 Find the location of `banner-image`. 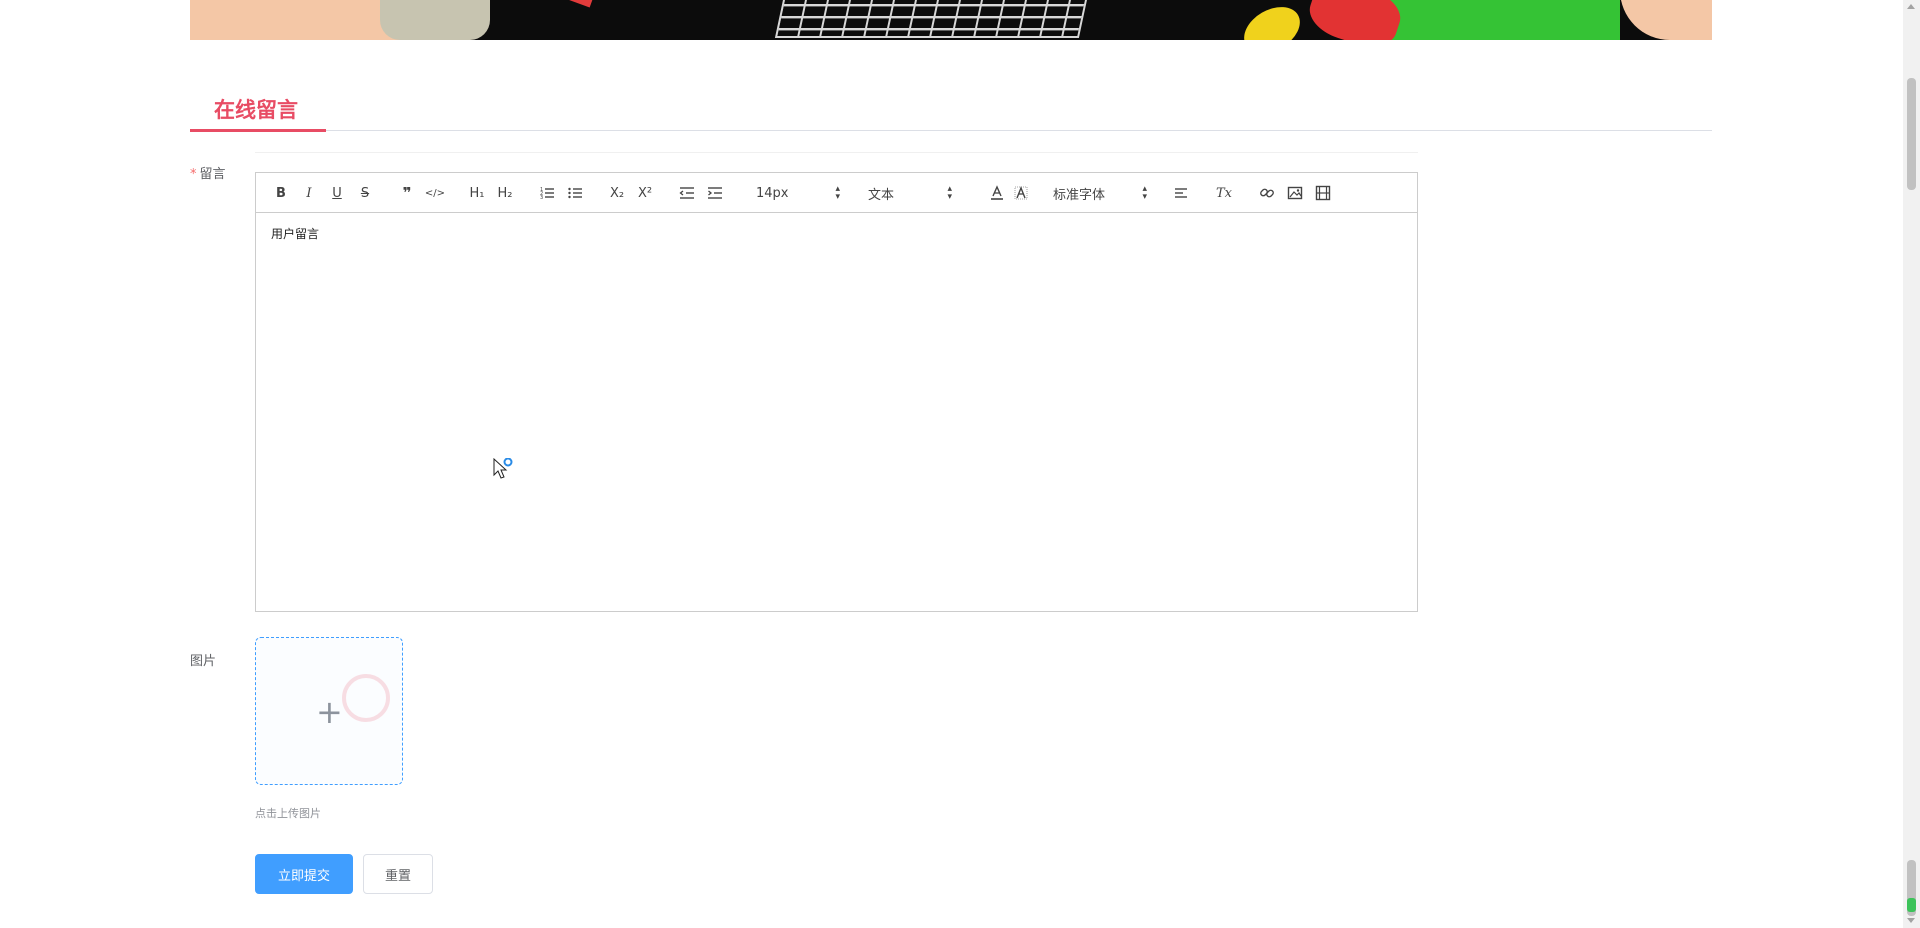

banner-image is located at coordinates (951, 20).